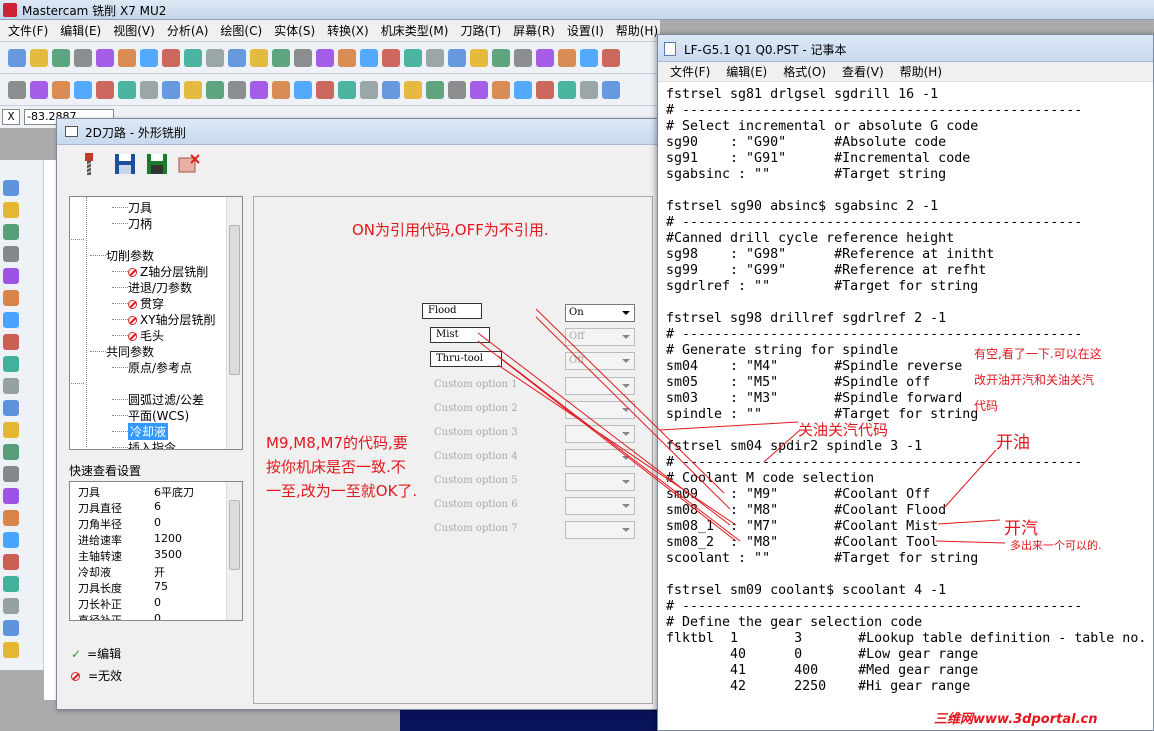  I want to click on tree-item: 贯穿, so click(146, 303).